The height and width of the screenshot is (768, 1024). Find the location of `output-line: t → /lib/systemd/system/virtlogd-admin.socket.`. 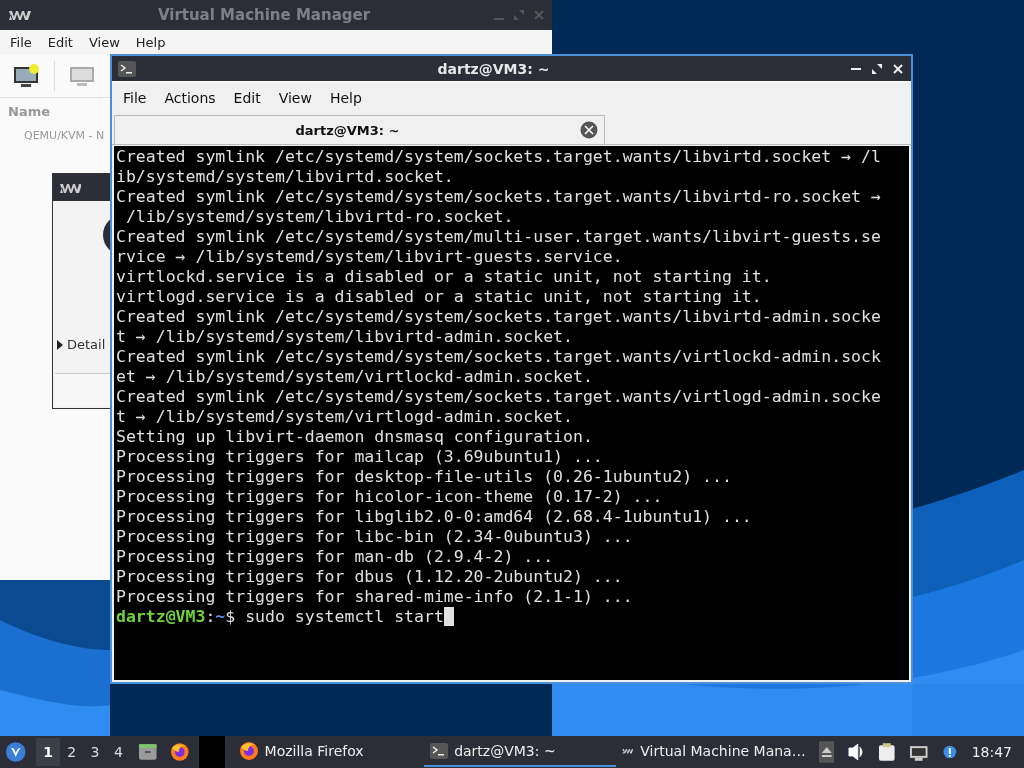

output-line: t → /lib/systemd/system/virtlogd-admin.socket. is located at coordinates (345, 417).